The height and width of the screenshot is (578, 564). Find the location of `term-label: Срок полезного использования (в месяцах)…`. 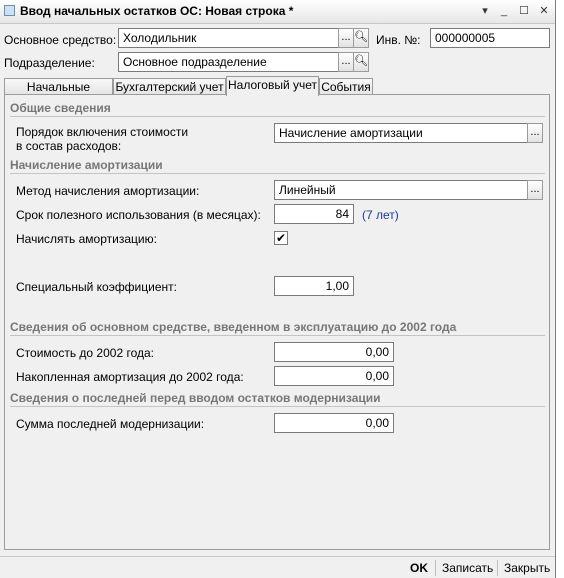

term-label: Срок полезного использования (в месяцах)… is located at coordinates (138, 215).